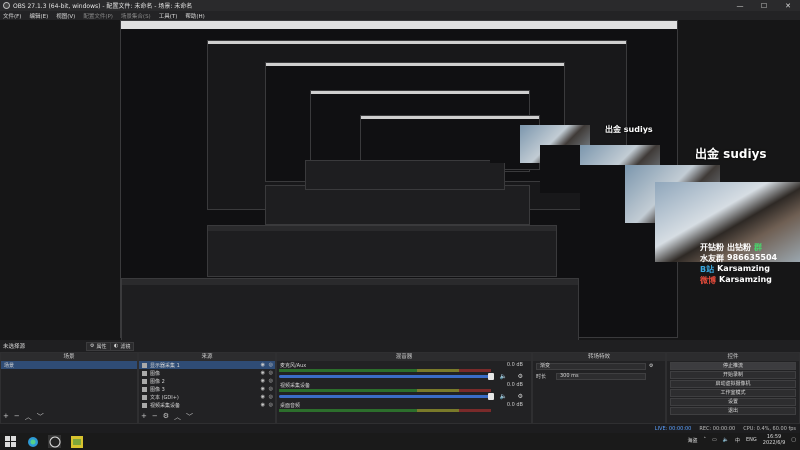 This screenshot has width=800, height=450. Describe the element at coordinates (758, 247) in the screenshot. I see `overlay-group: 群` at that location.